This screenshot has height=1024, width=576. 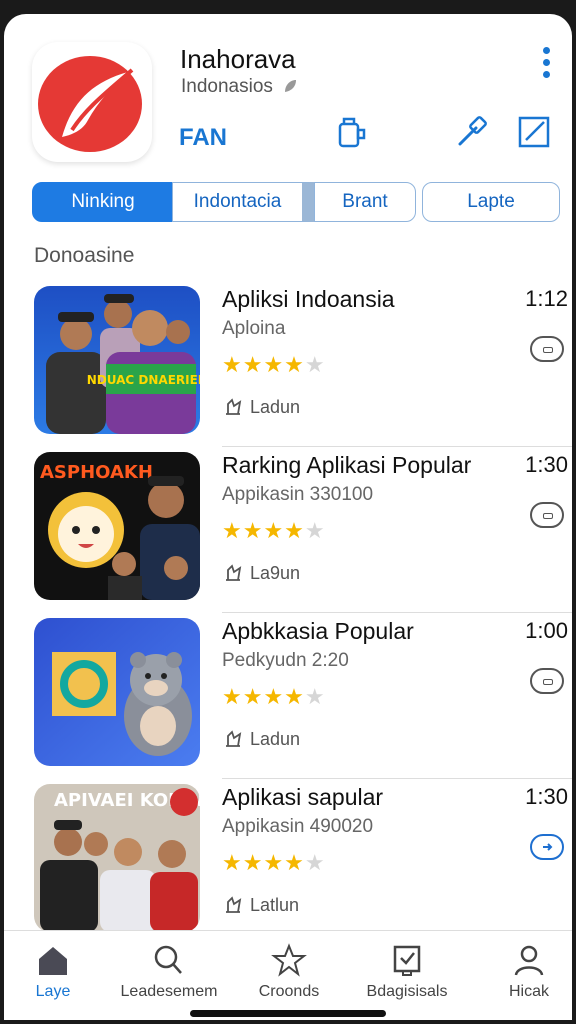 I want to click on nav-item-profile: Hicak, so click(x=523, y=972).